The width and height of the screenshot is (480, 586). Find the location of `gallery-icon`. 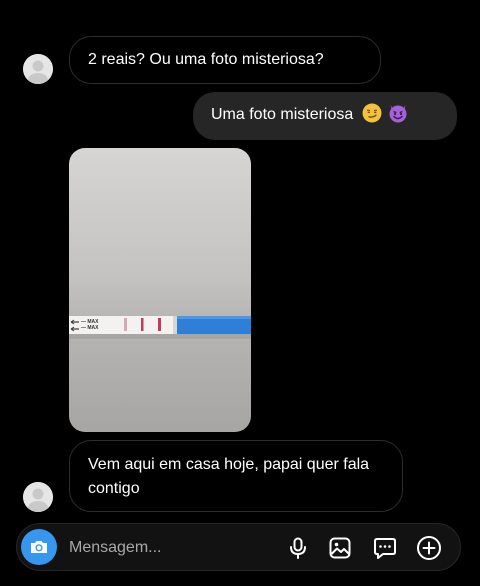

gallery-icon is located at coordinates (340, 548).